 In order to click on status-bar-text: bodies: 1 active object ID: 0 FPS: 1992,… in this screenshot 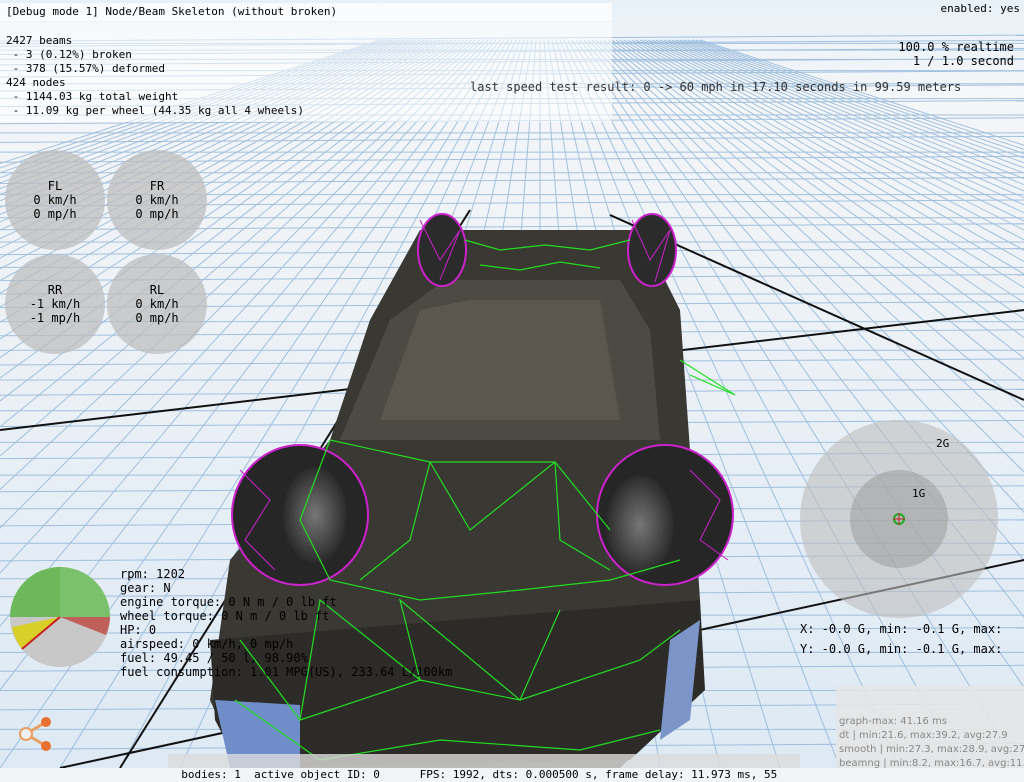, I will do `click(479, 774)`.